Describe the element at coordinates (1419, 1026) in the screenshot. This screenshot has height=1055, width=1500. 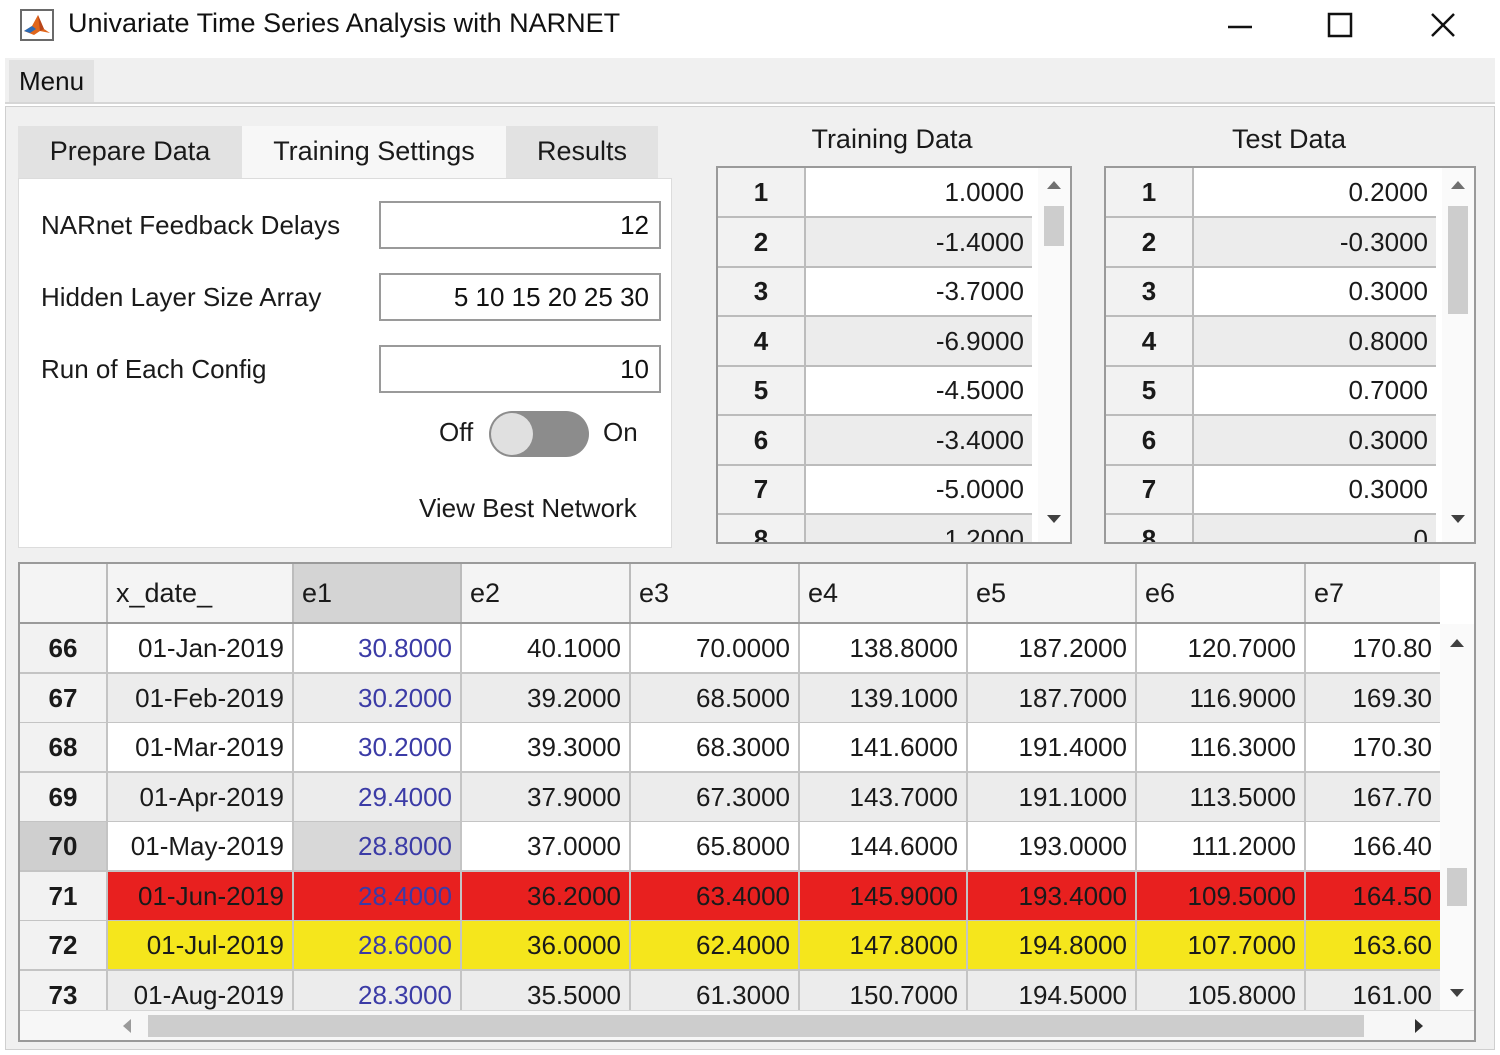
I see `scroll-right-icon` at that location.